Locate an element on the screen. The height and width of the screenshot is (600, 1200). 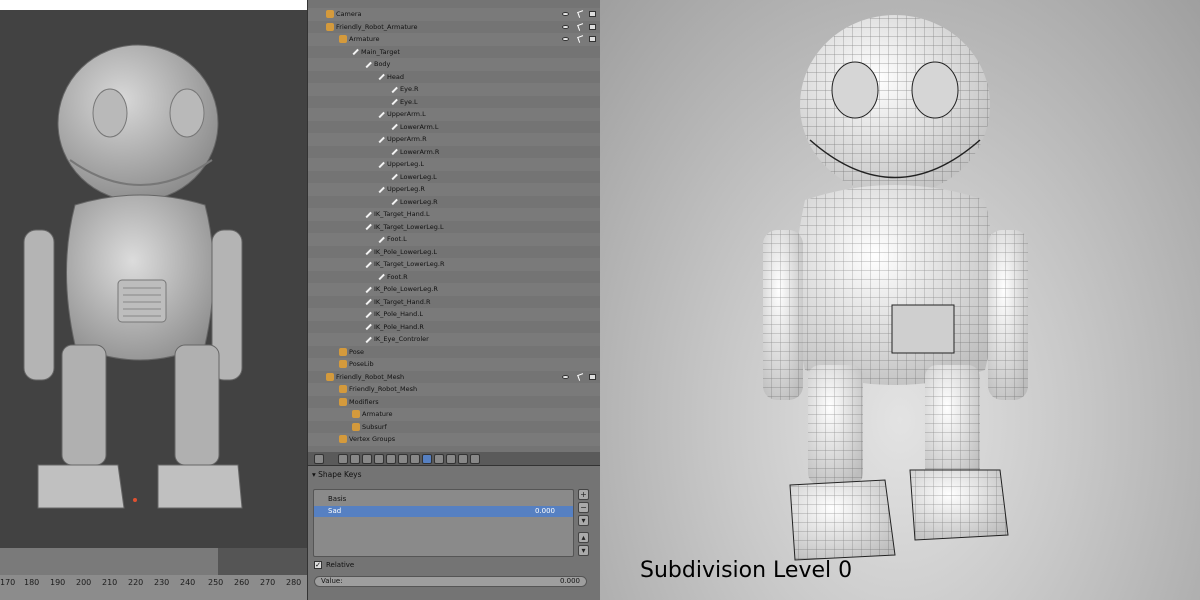
material-icon is located at coordinates (439, 459).